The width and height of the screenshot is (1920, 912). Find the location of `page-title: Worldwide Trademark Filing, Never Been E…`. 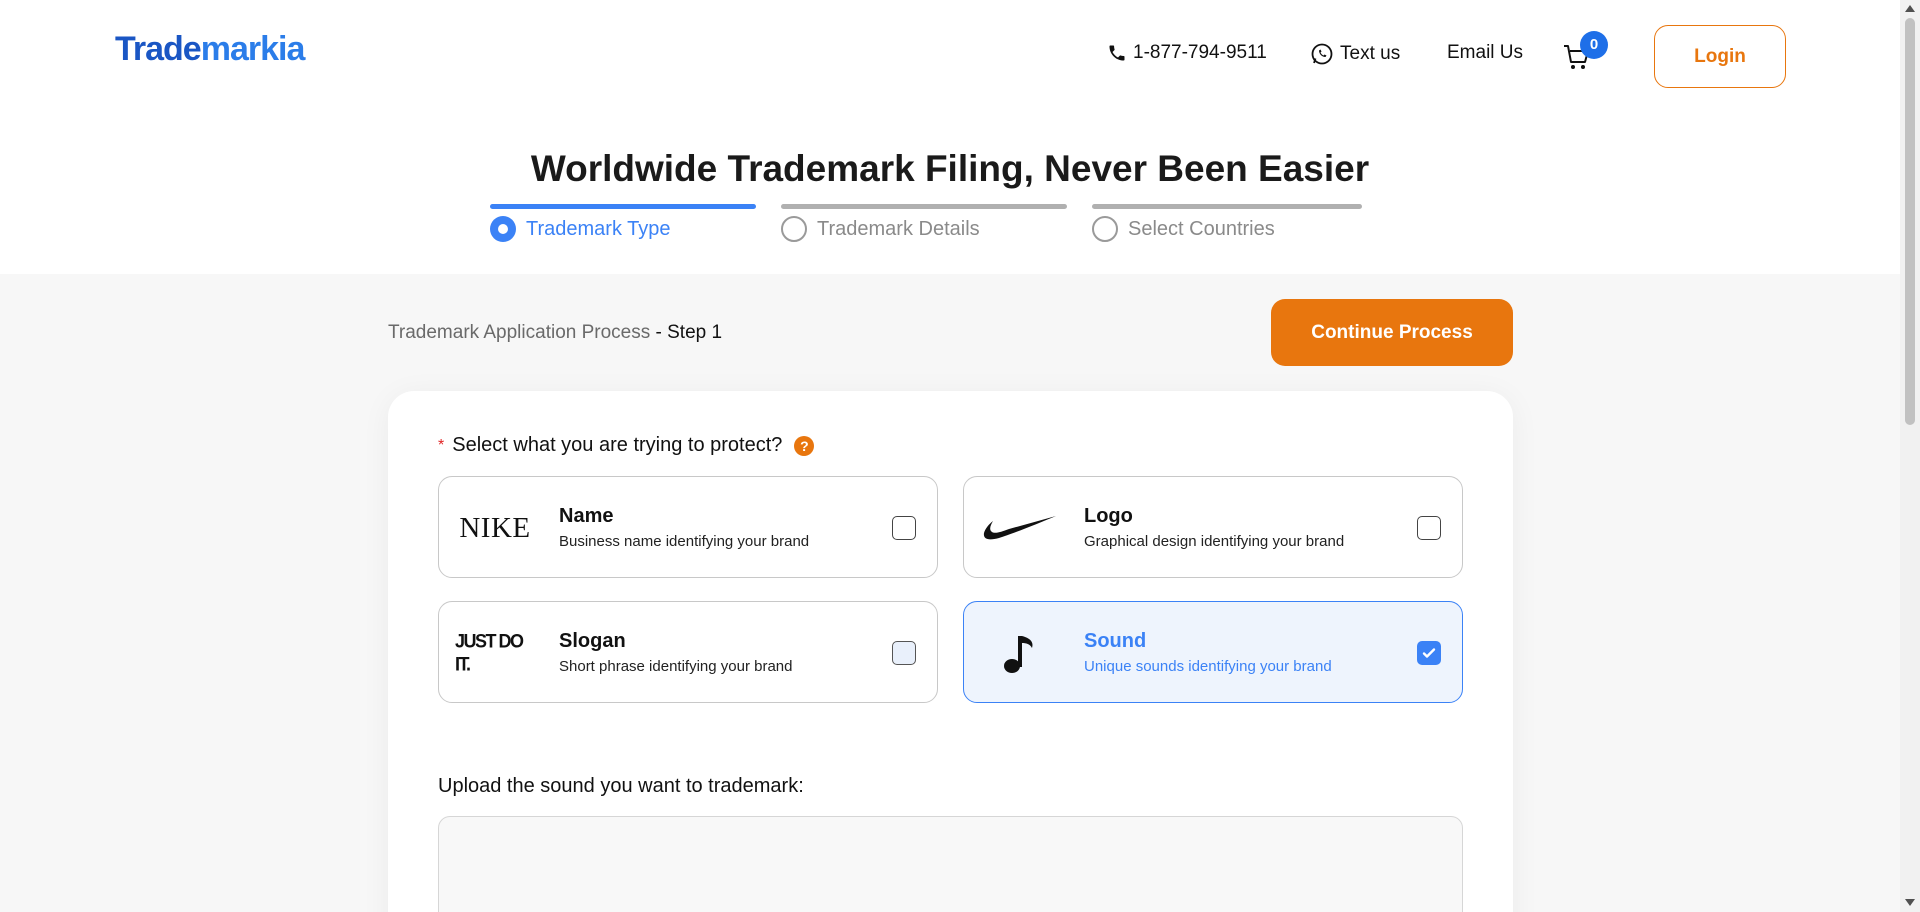

page-title: Worldwide Trademark Filing, Never Been E… is located at coordinates (950, 168).